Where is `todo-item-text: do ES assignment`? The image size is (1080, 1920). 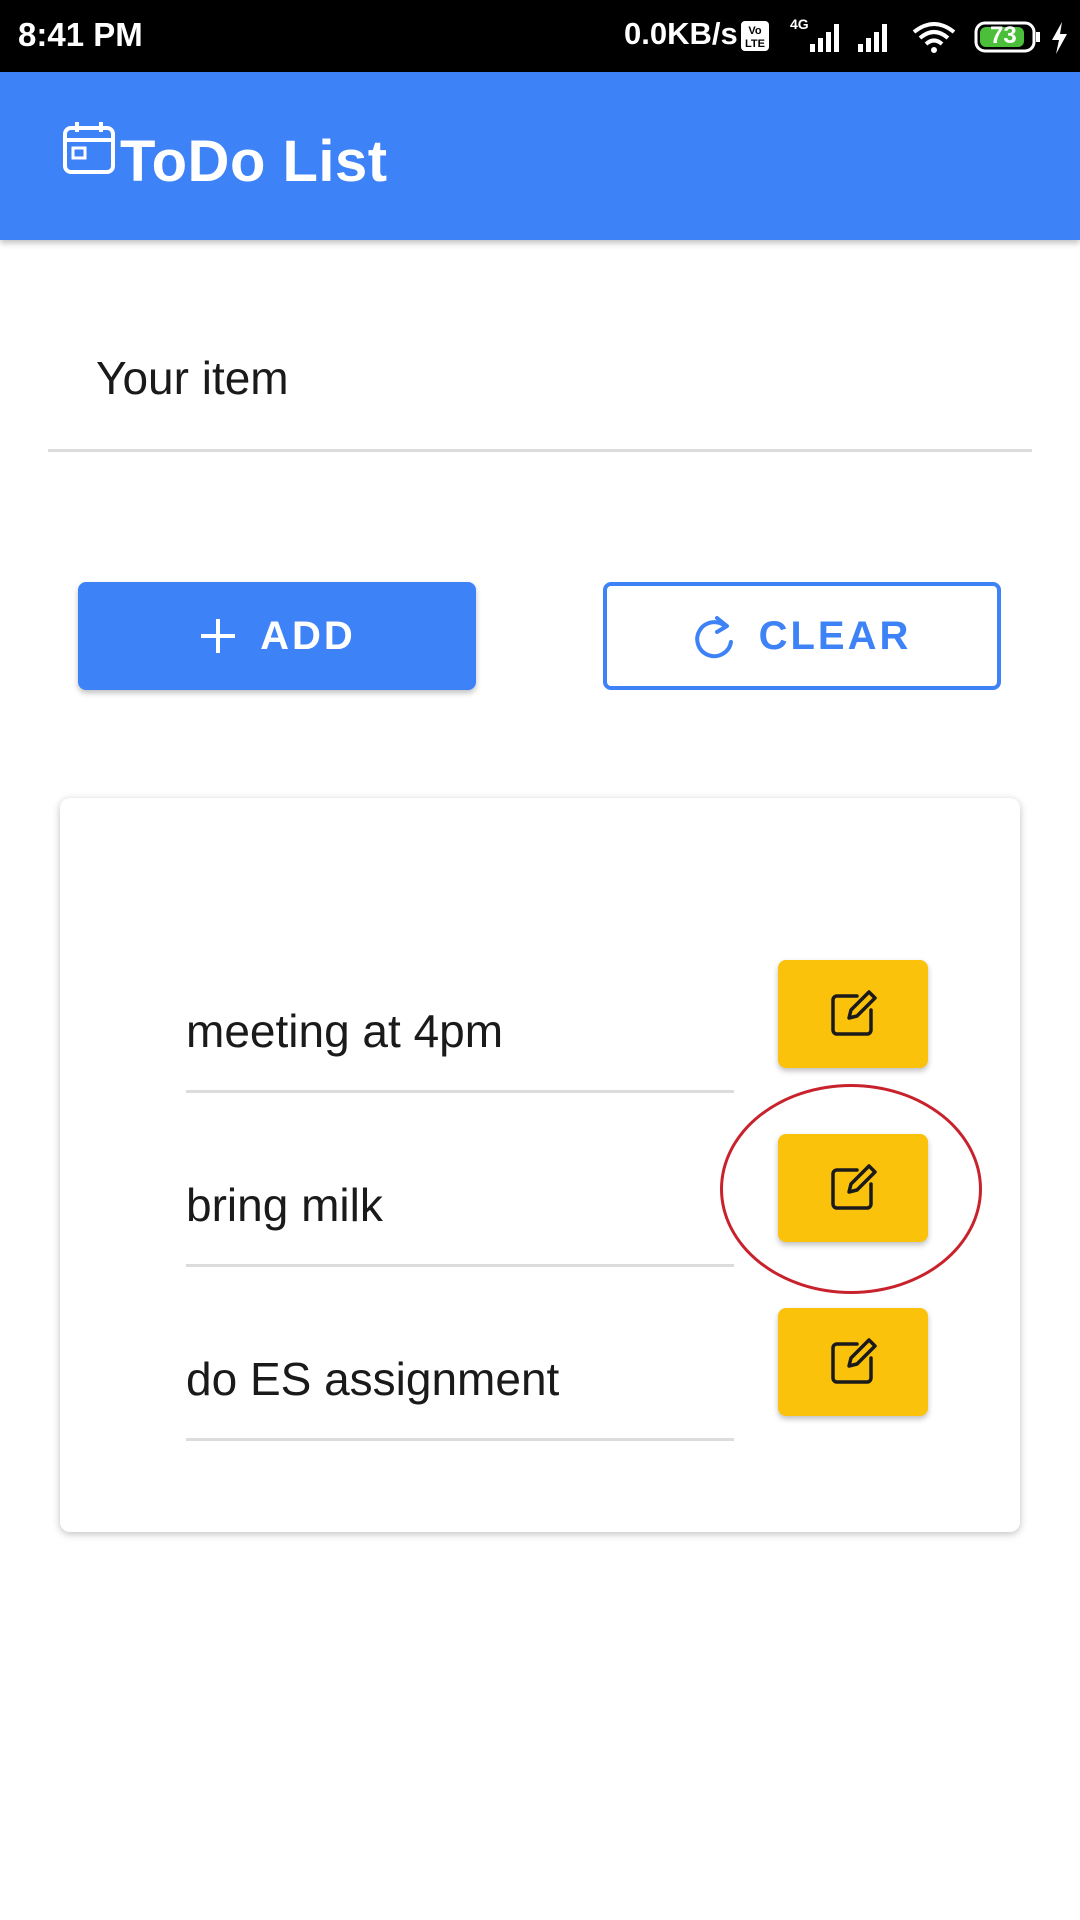 todo-item-text: do ES assignment is located at coordinates (373, 1379).